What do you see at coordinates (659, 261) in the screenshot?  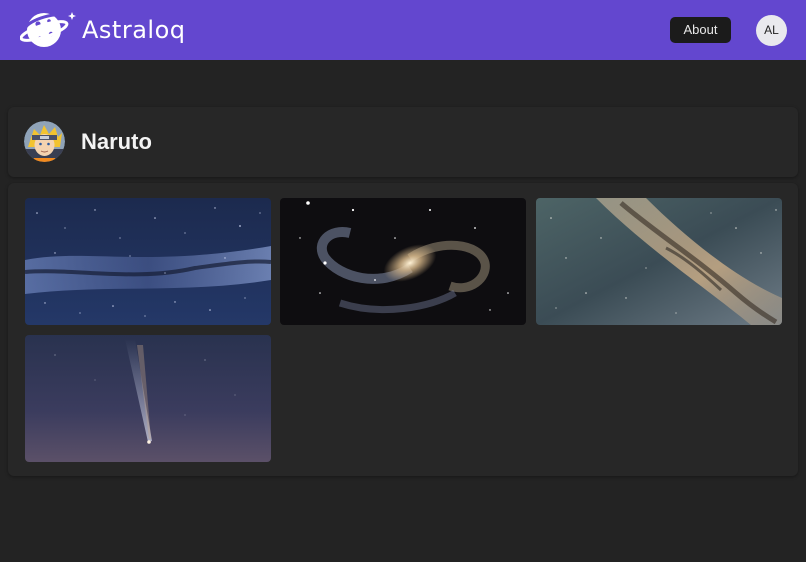 I see `milky-way-core-image` at bounding box center [659, 261].